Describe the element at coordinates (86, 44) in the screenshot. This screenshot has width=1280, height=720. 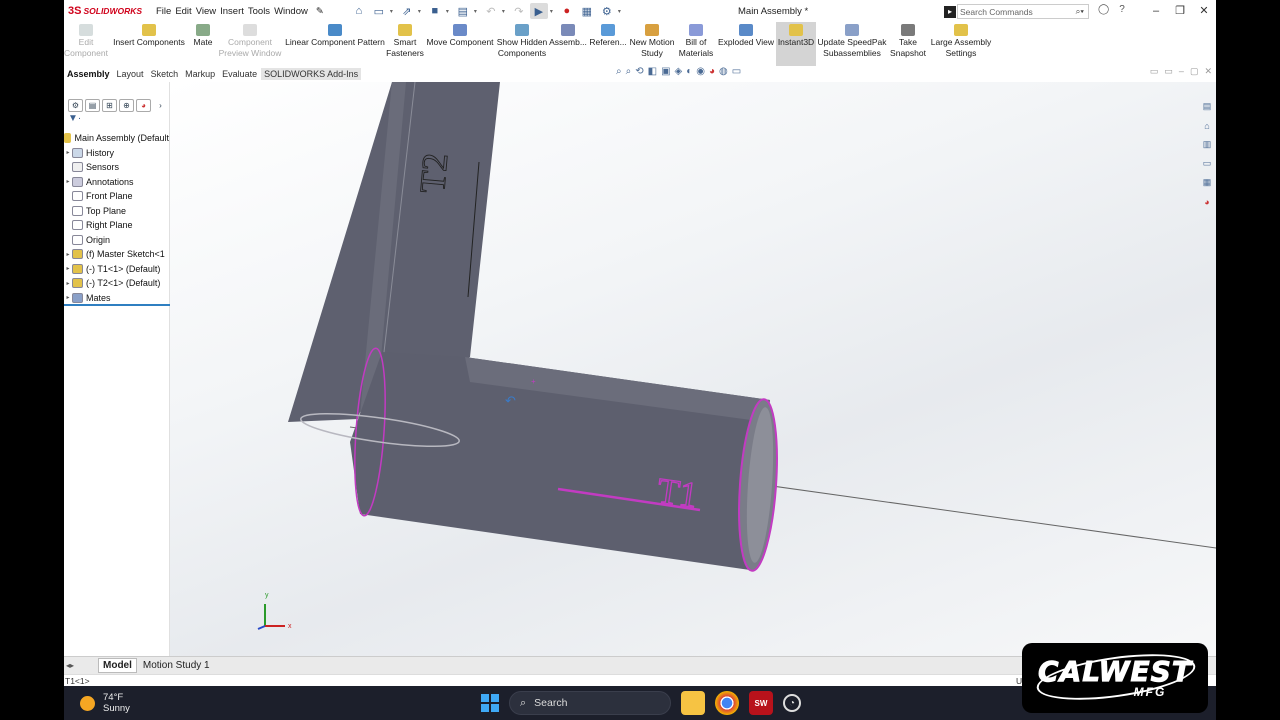
I see `ribbon-button-0: Edit Component` at that location.